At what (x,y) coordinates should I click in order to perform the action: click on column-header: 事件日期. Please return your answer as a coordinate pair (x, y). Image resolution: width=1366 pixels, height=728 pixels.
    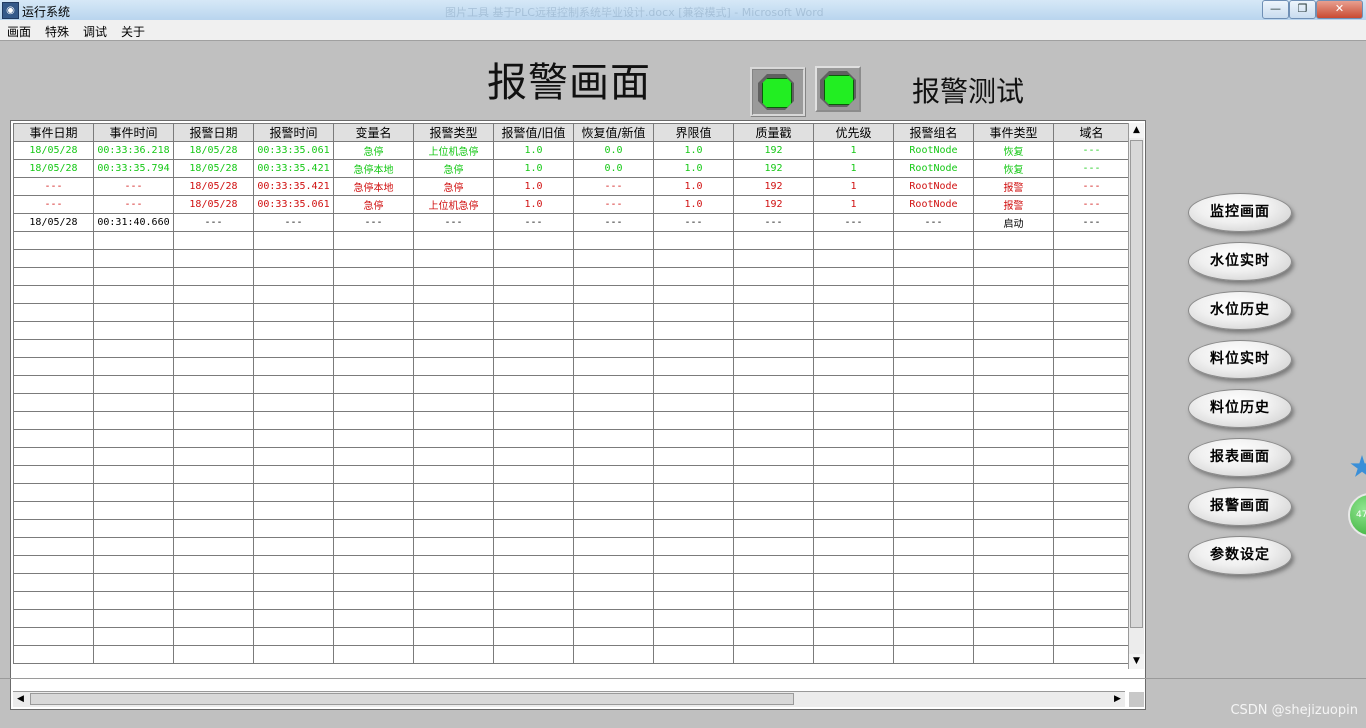
    Looking at the image, I should click on (53, 132).